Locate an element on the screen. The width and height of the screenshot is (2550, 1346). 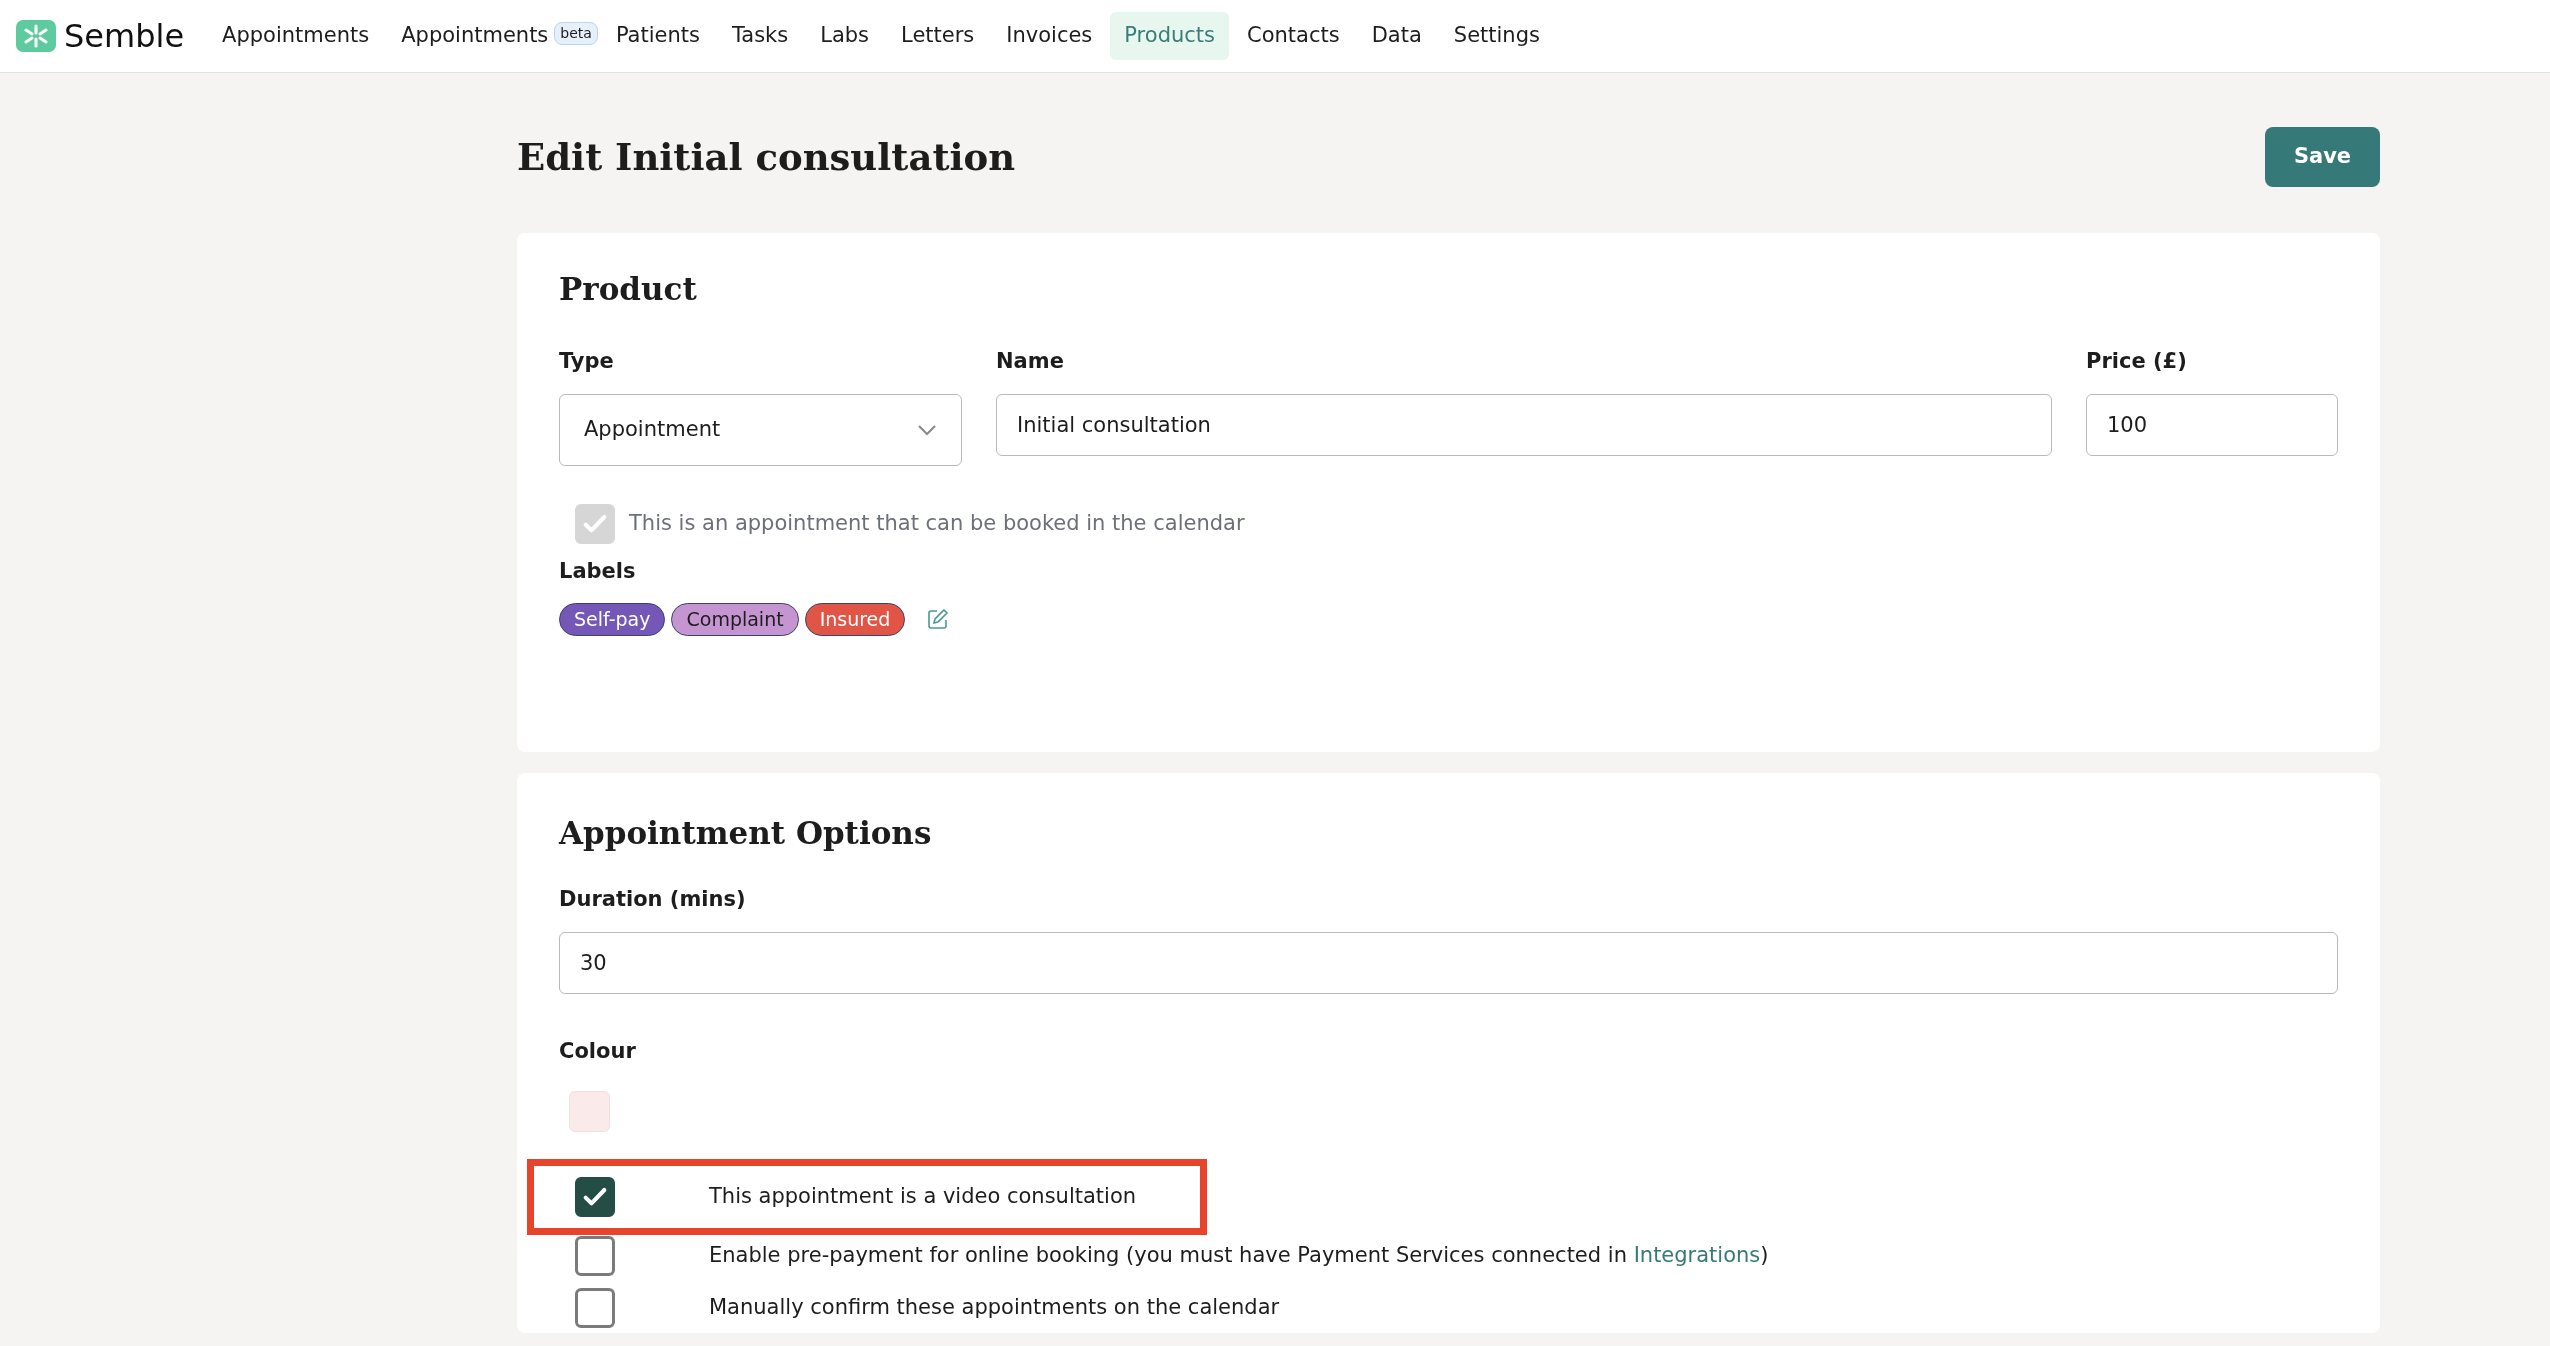
nav-link: Patients is located at coordinates (657, 36).